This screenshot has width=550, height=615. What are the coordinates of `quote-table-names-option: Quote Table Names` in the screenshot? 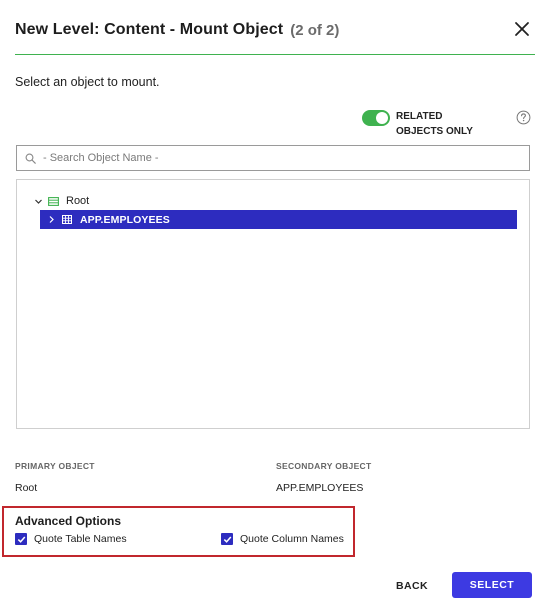 It's located at (71, 539).